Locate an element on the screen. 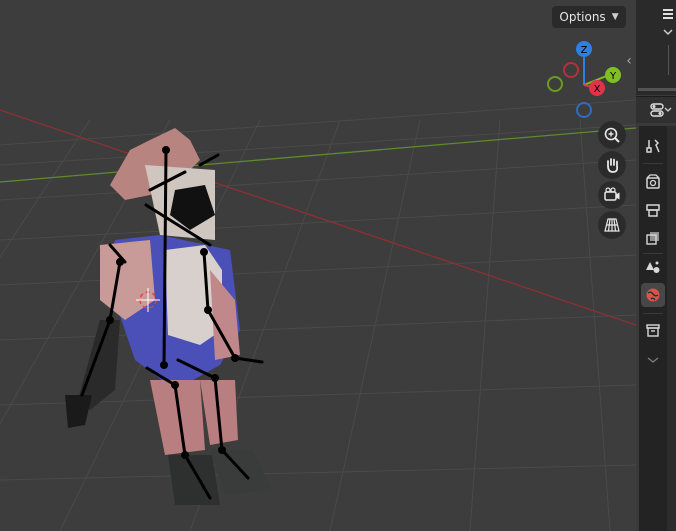  collection-icon is located at coordinates (653, 330).